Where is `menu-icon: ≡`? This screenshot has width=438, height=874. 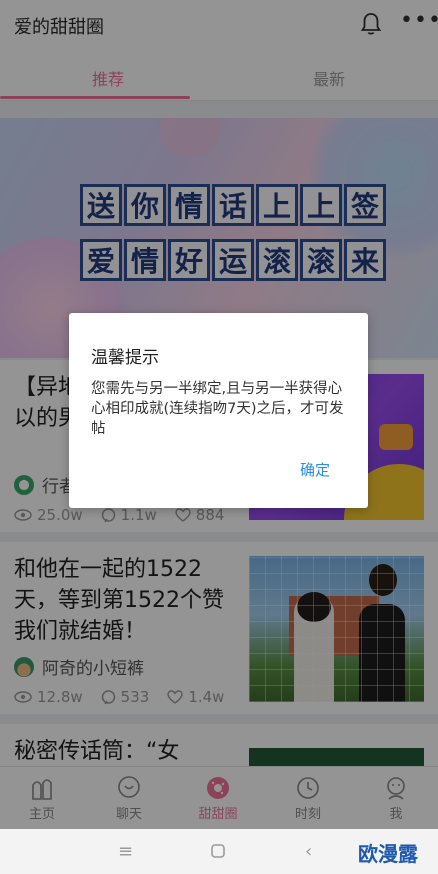
menu-icon: ≡ is located at coordinates (125, 851).